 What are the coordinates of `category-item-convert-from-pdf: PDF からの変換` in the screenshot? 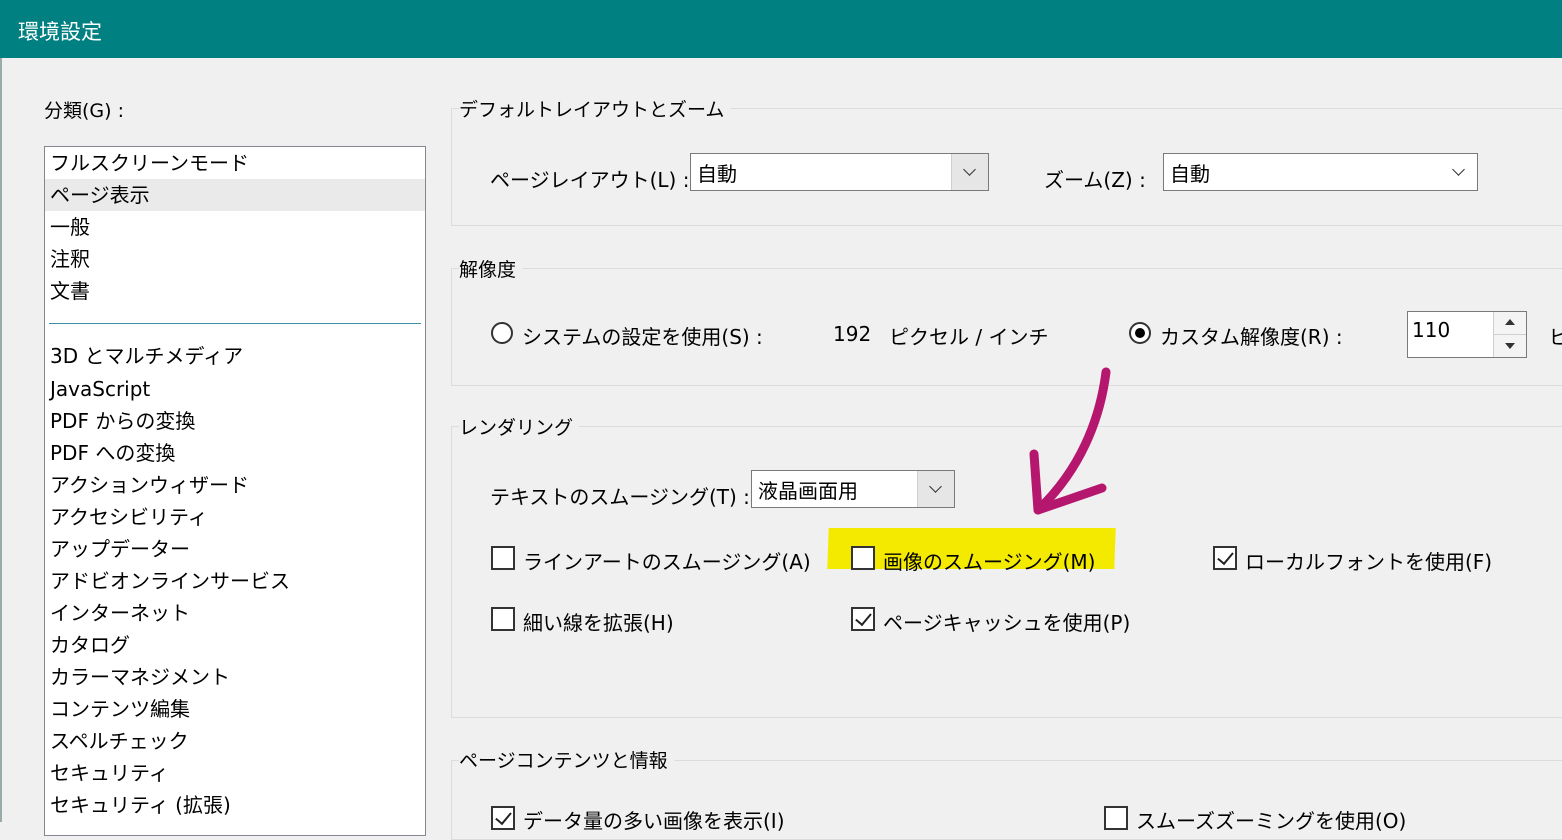 It's located at (235, 421).